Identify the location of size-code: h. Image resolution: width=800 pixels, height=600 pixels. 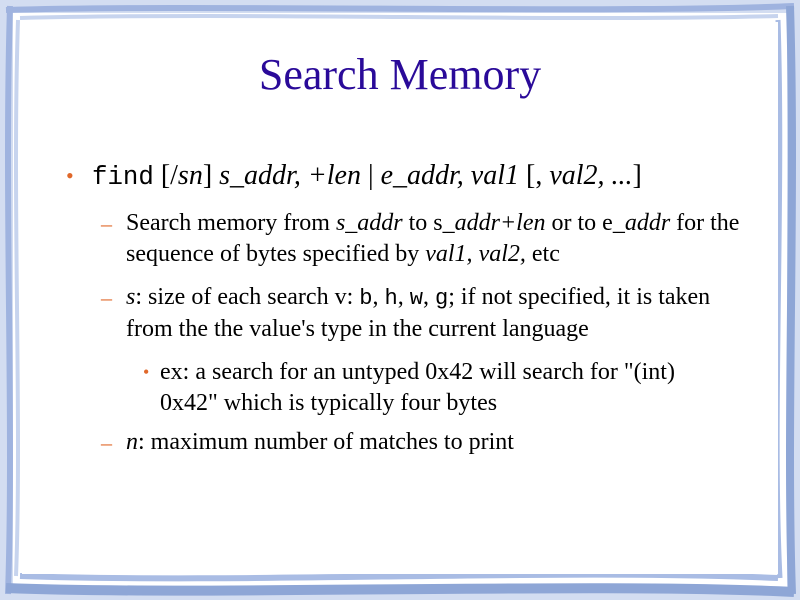
(391, 298).